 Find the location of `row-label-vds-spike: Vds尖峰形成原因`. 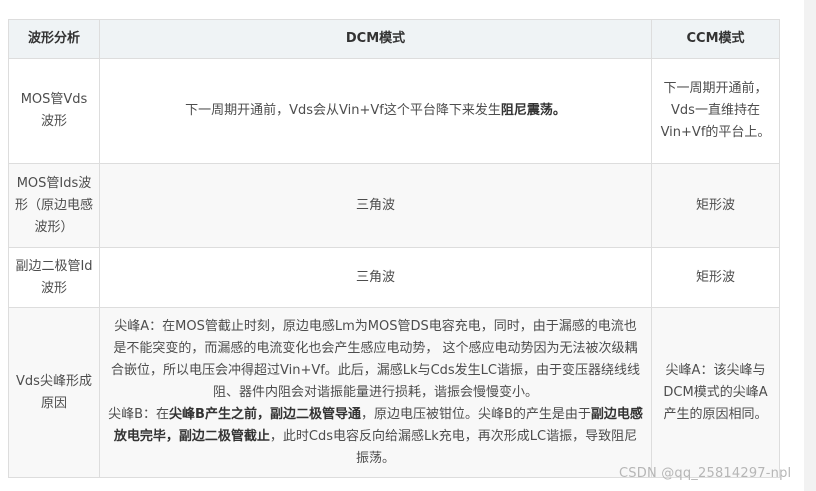

row-label-vds-spike: Vds尖峰形成原因 is located at coordinates (54, 392).